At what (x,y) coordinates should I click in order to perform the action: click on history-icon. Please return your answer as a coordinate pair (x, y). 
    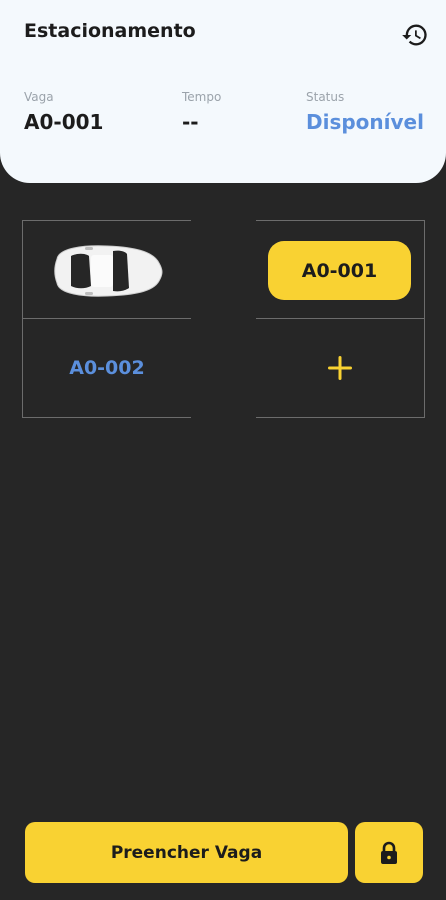
    Looking at the image, I should click on (414, 35).